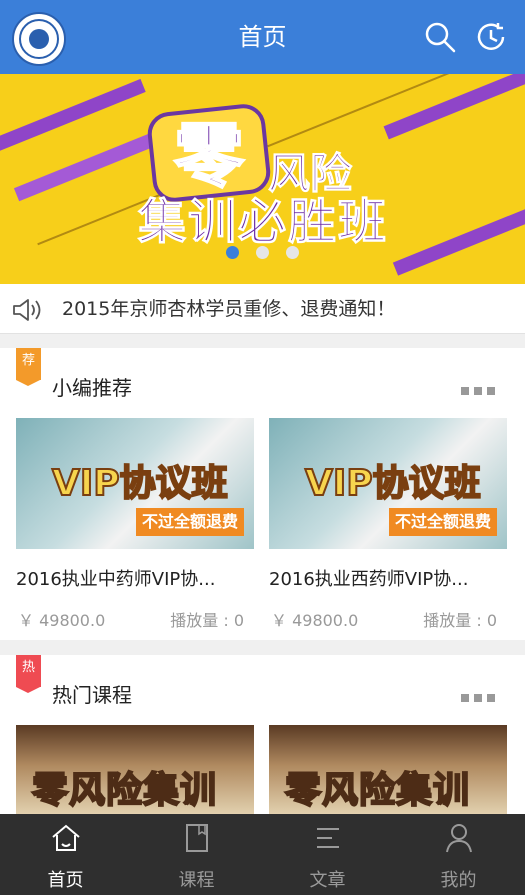 The image size is (525, 895). Describe the element at coordinates (327, 880) in the screenshot. I see `tab-label: 文章` at that location.